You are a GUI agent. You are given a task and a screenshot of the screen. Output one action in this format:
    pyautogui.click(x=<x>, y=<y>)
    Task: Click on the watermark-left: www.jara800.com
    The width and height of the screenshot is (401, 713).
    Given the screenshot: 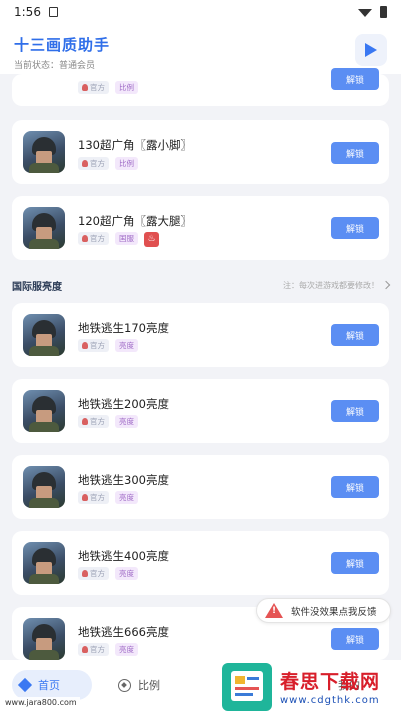 What is the action you would take?
    pyautogui.click(x=41, y=702)
    